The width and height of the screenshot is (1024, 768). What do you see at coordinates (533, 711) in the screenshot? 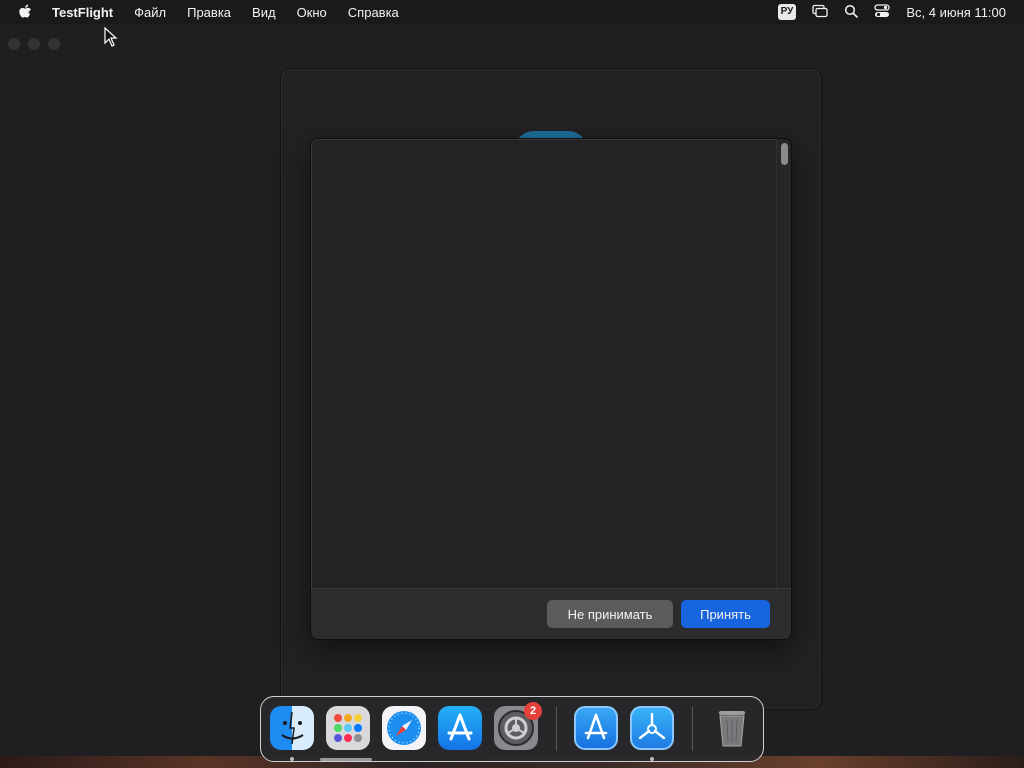
I see `settings-notification-badge: 2` at bounding box center [533, 711].